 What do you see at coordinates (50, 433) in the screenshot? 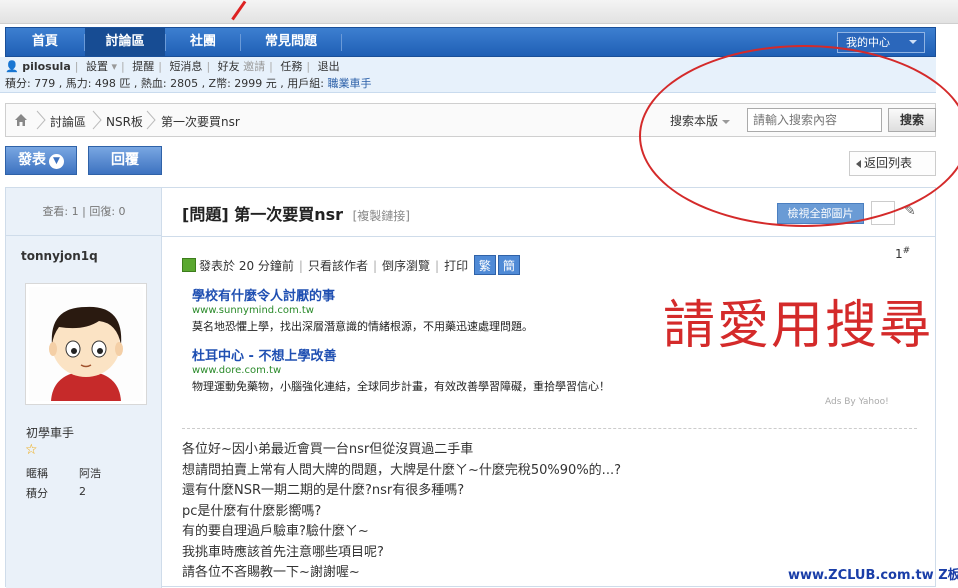
I see `author-rank: 初學車手` at bounding box center [50, 433].